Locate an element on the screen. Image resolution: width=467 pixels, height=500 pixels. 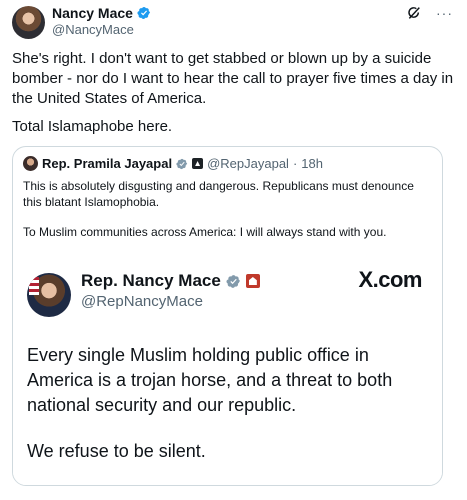
author-name-row: Nancy Mace is located at coordinates (101, 13).